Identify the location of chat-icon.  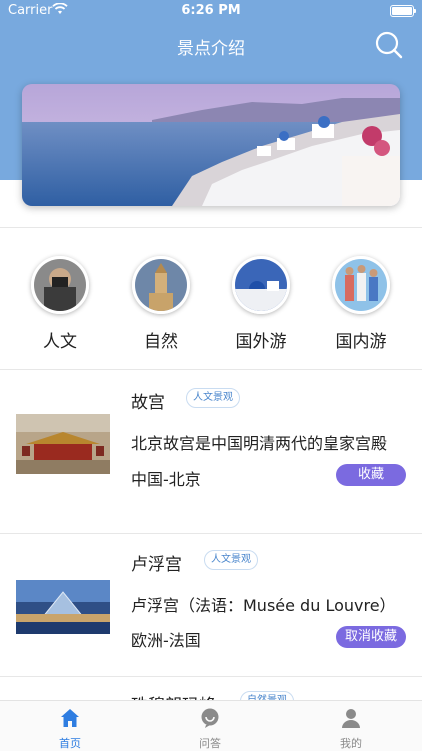
(210, 718).